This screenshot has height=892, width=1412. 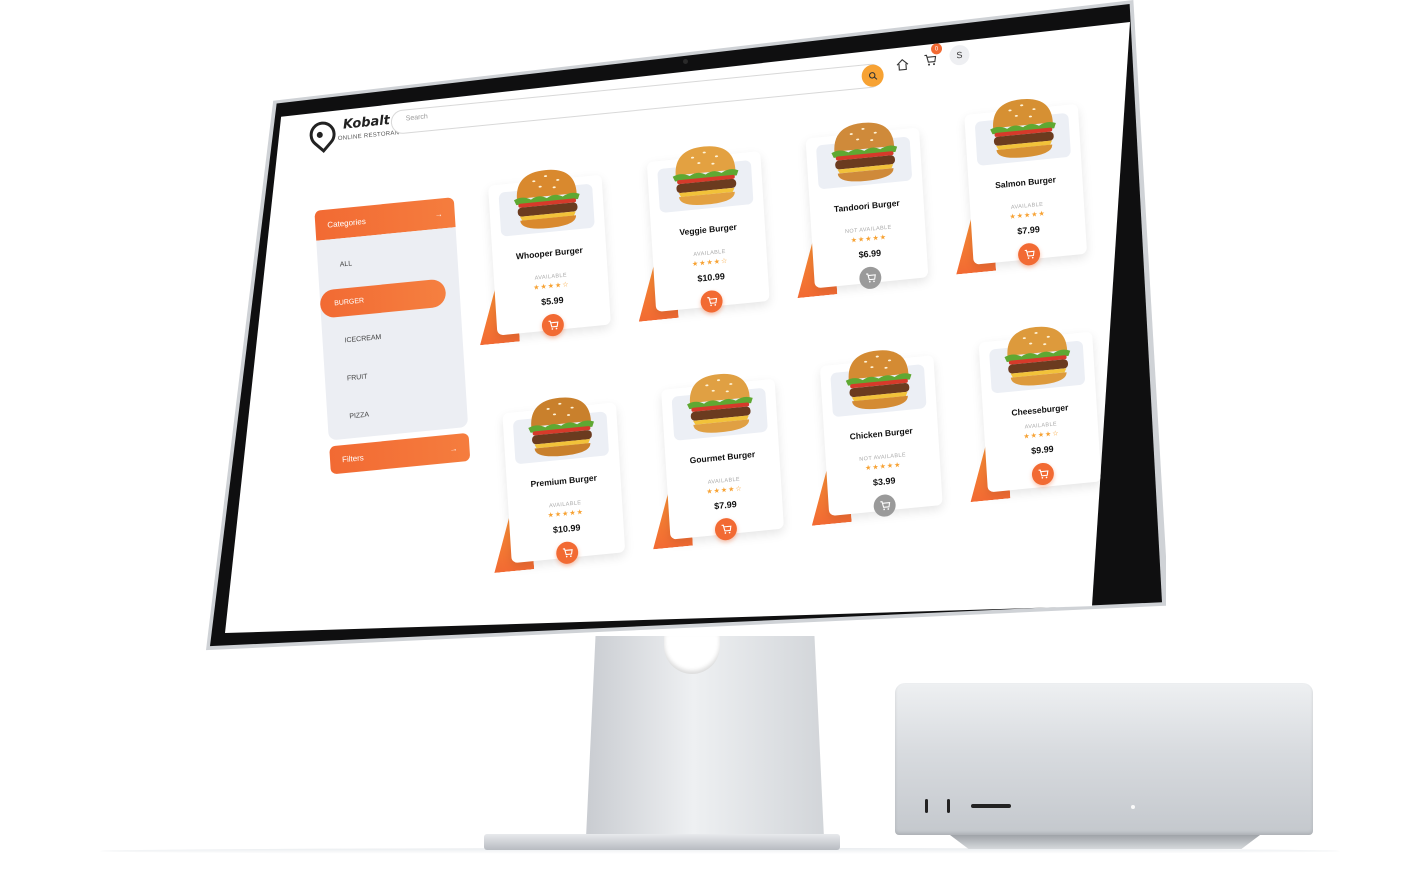 I want to click on user-avatar: S, so click(x=959, y=55).